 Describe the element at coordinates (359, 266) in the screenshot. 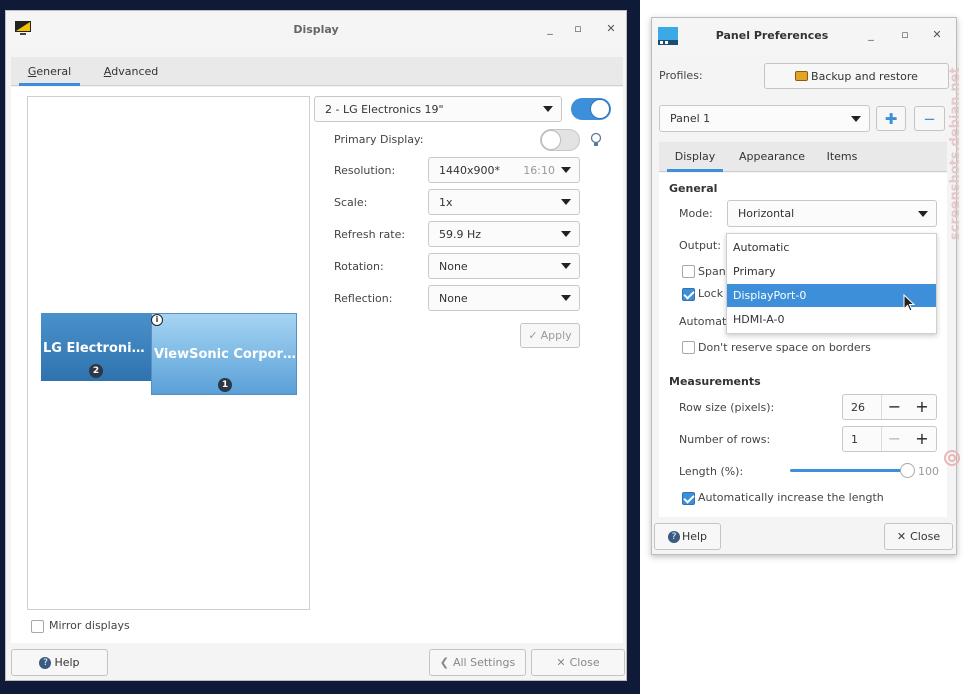

I see `rotation-label: Rotation:` at that location.